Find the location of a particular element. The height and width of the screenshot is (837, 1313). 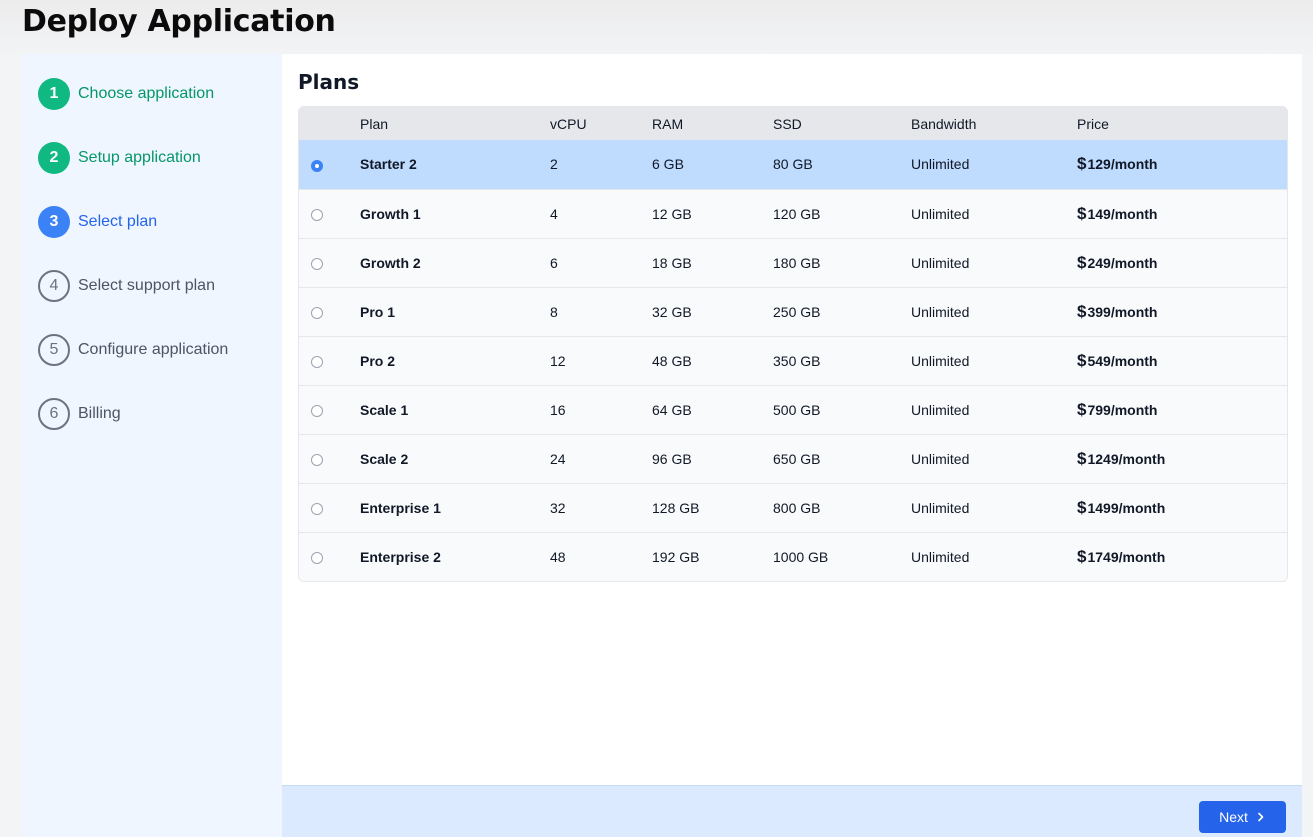

plan-vcpu-cell: 4 is located at coordinates (554, 213).